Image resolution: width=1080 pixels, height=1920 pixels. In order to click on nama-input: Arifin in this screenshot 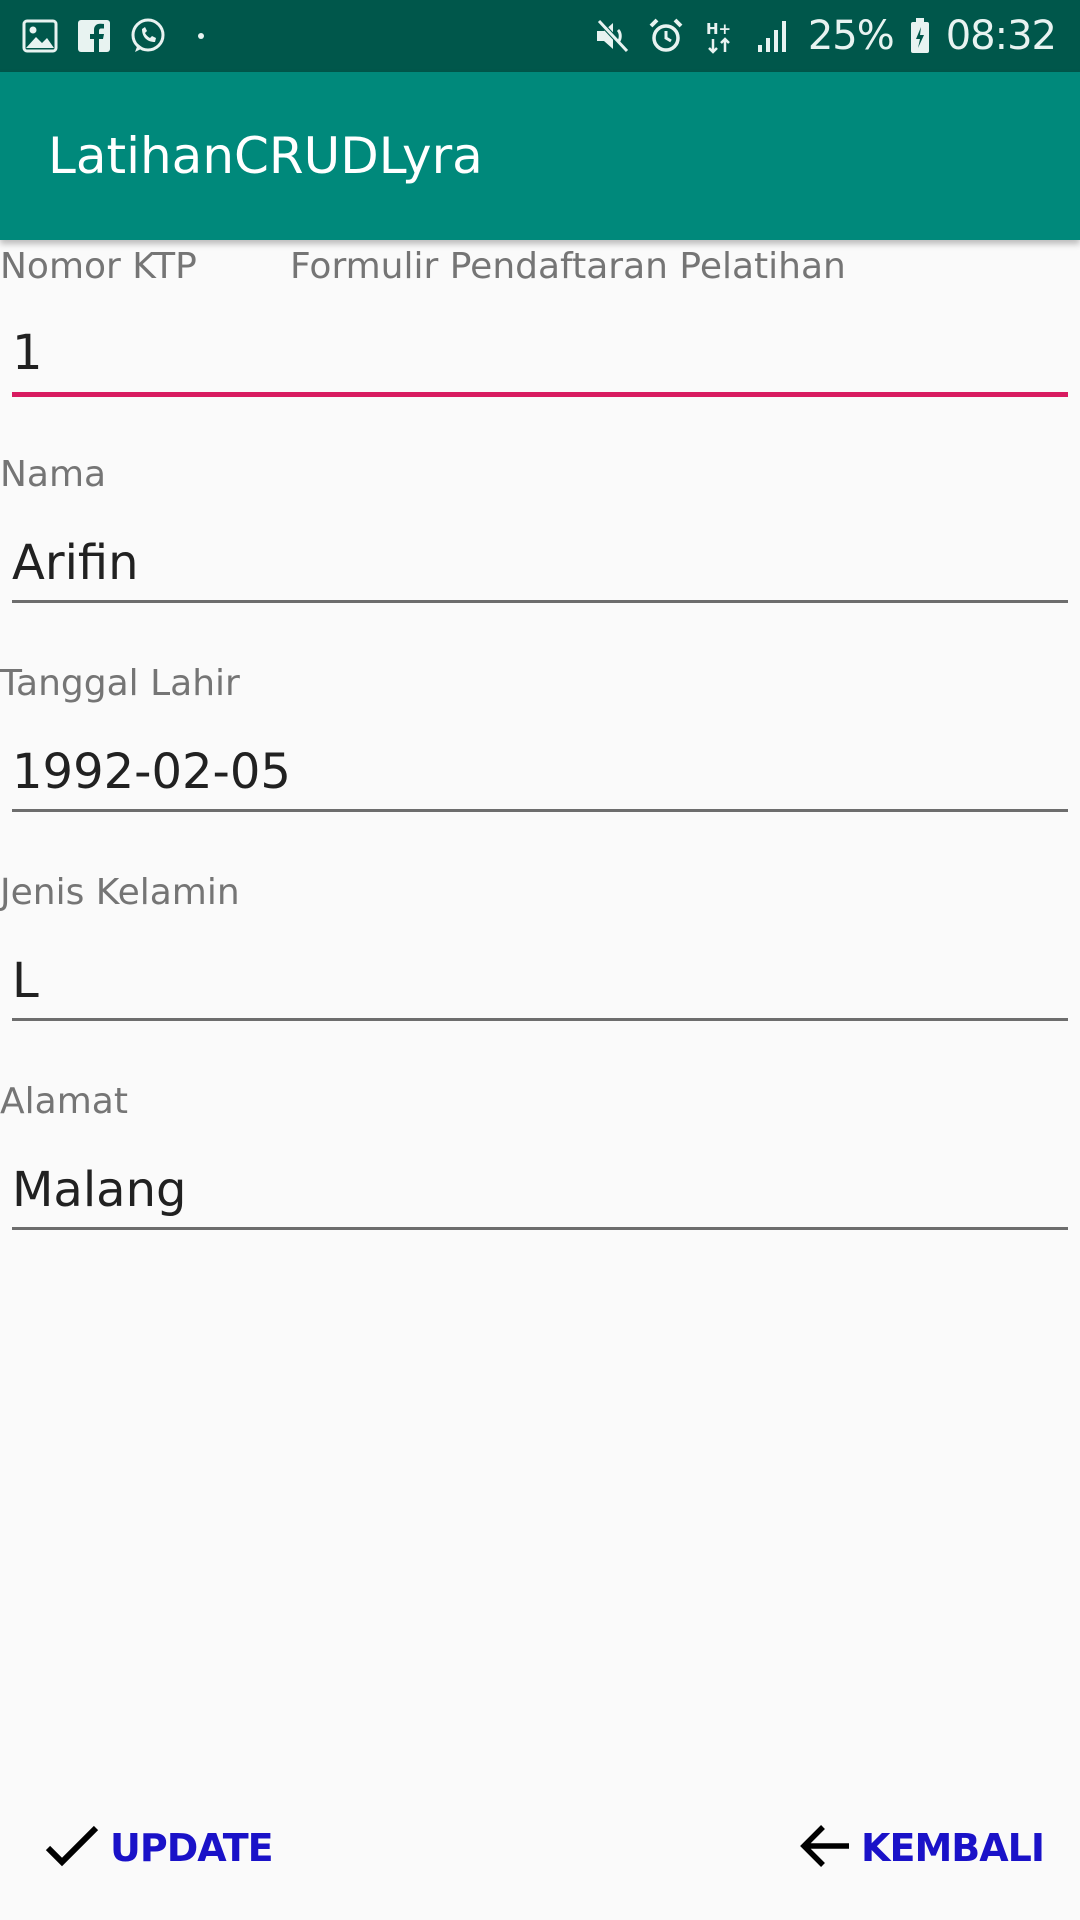, I will do `click(75, 563)`.